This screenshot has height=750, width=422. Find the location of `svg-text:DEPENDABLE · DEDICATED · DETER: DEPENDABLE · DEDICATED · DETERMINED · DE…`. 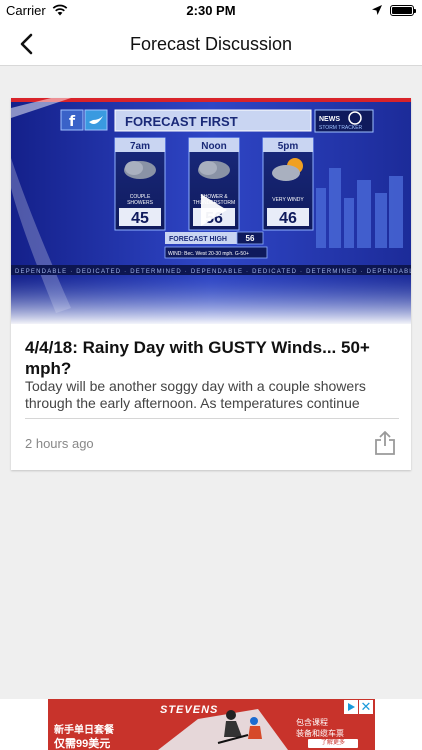

svg-text:DEPENDABLE · DEDICATED · DETER: DEPENDABLE · DEDICATED · DETERMINED · DE… is located at coordinates (213, 272).